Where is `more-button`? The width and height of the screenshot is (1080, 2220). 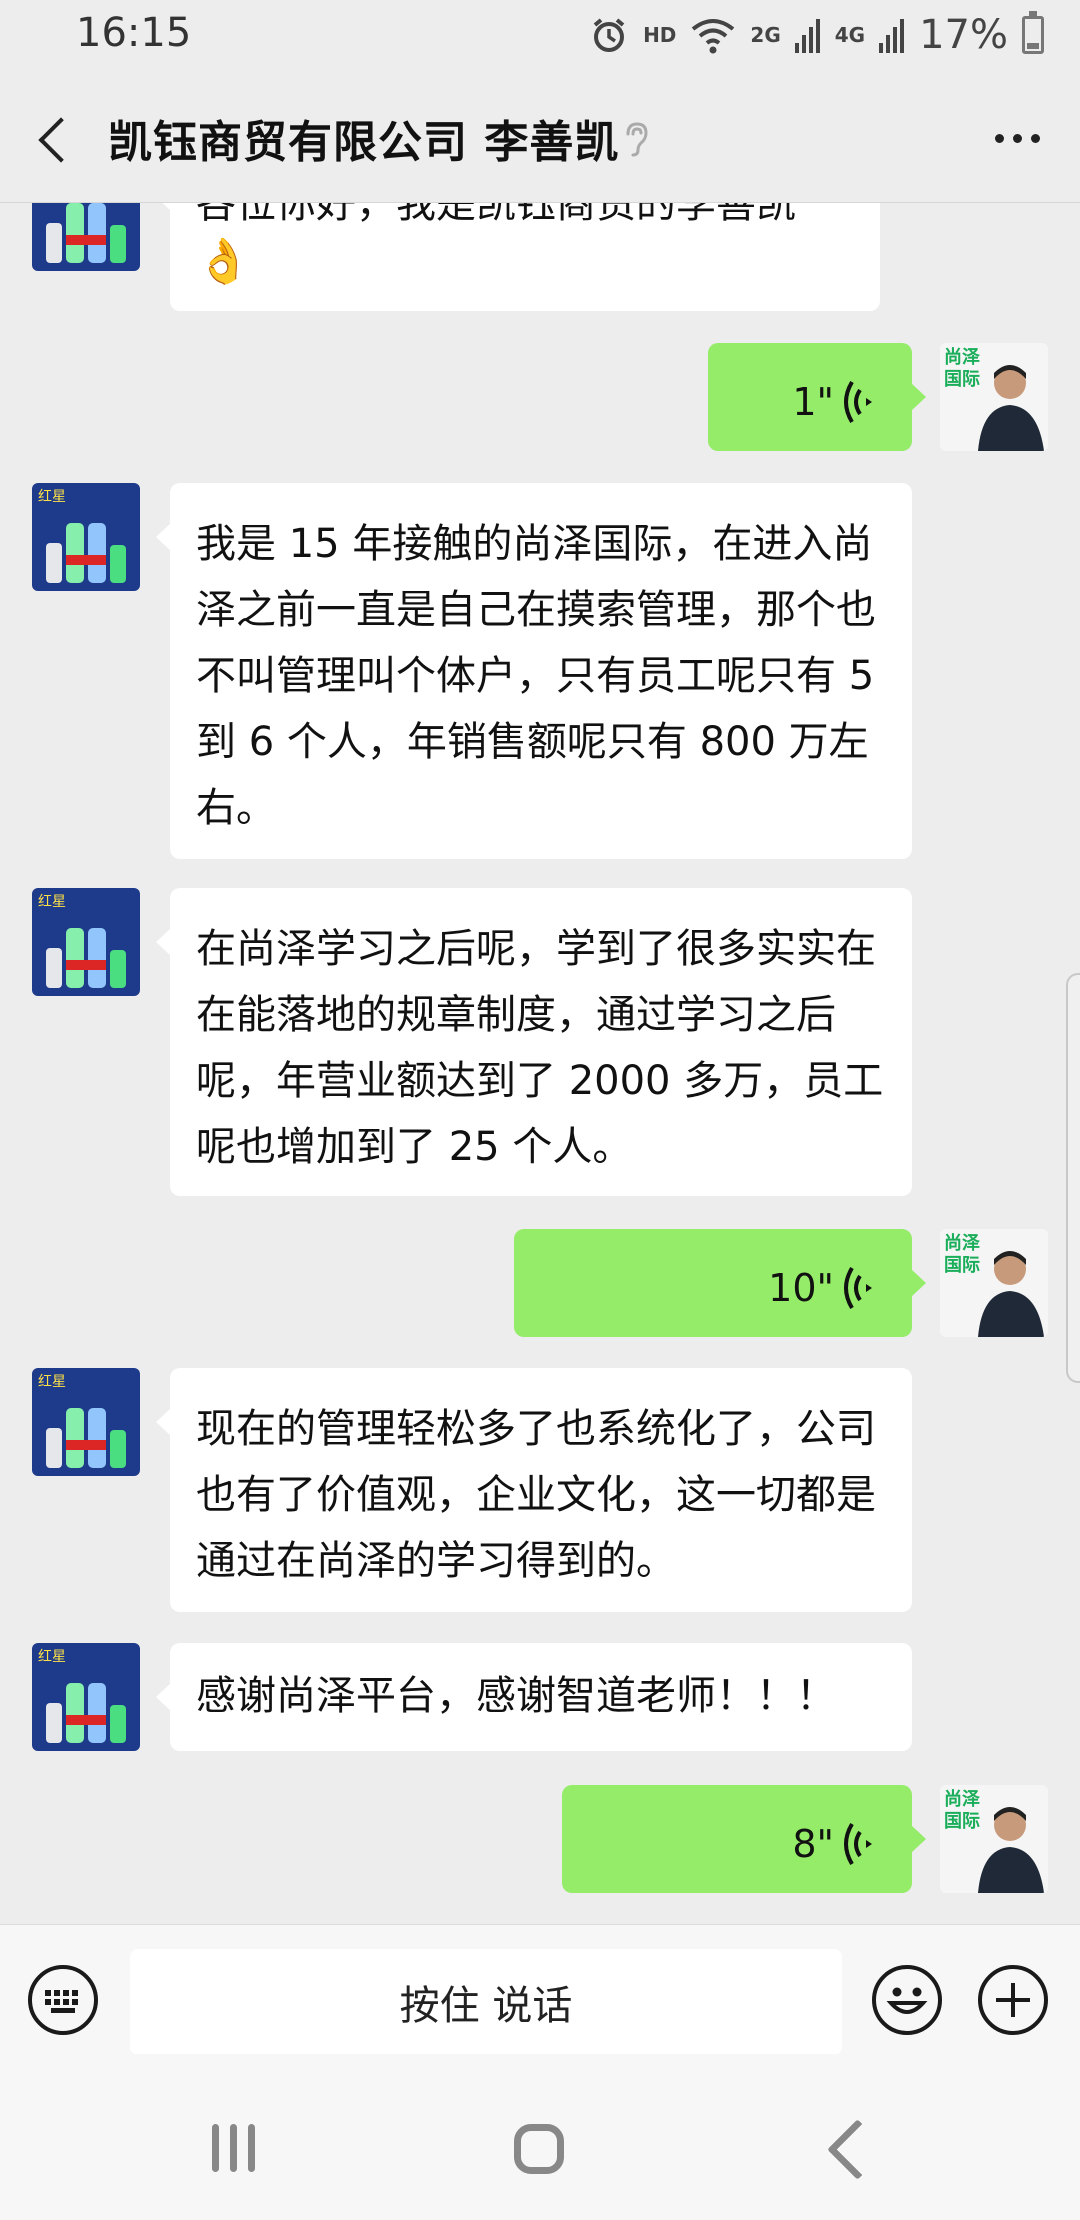 more-button is located at coordinates (1017, 138).